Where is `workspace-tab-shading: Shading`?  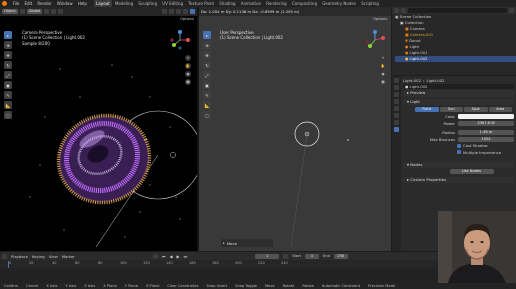 workspace-tab-shading: Shading is located at coordinates (227, 3).